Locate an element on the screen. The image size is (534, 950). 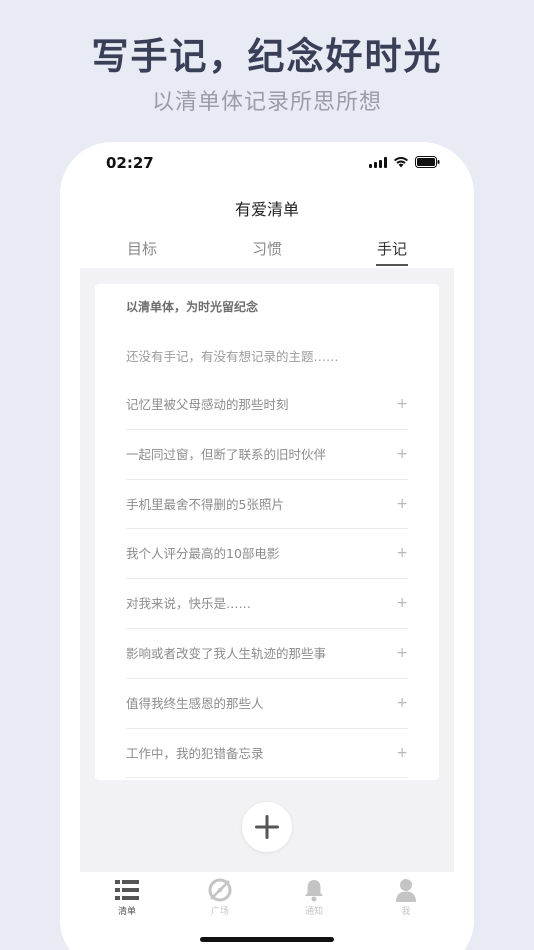
plus-icon is located at coordinates (267, 827).